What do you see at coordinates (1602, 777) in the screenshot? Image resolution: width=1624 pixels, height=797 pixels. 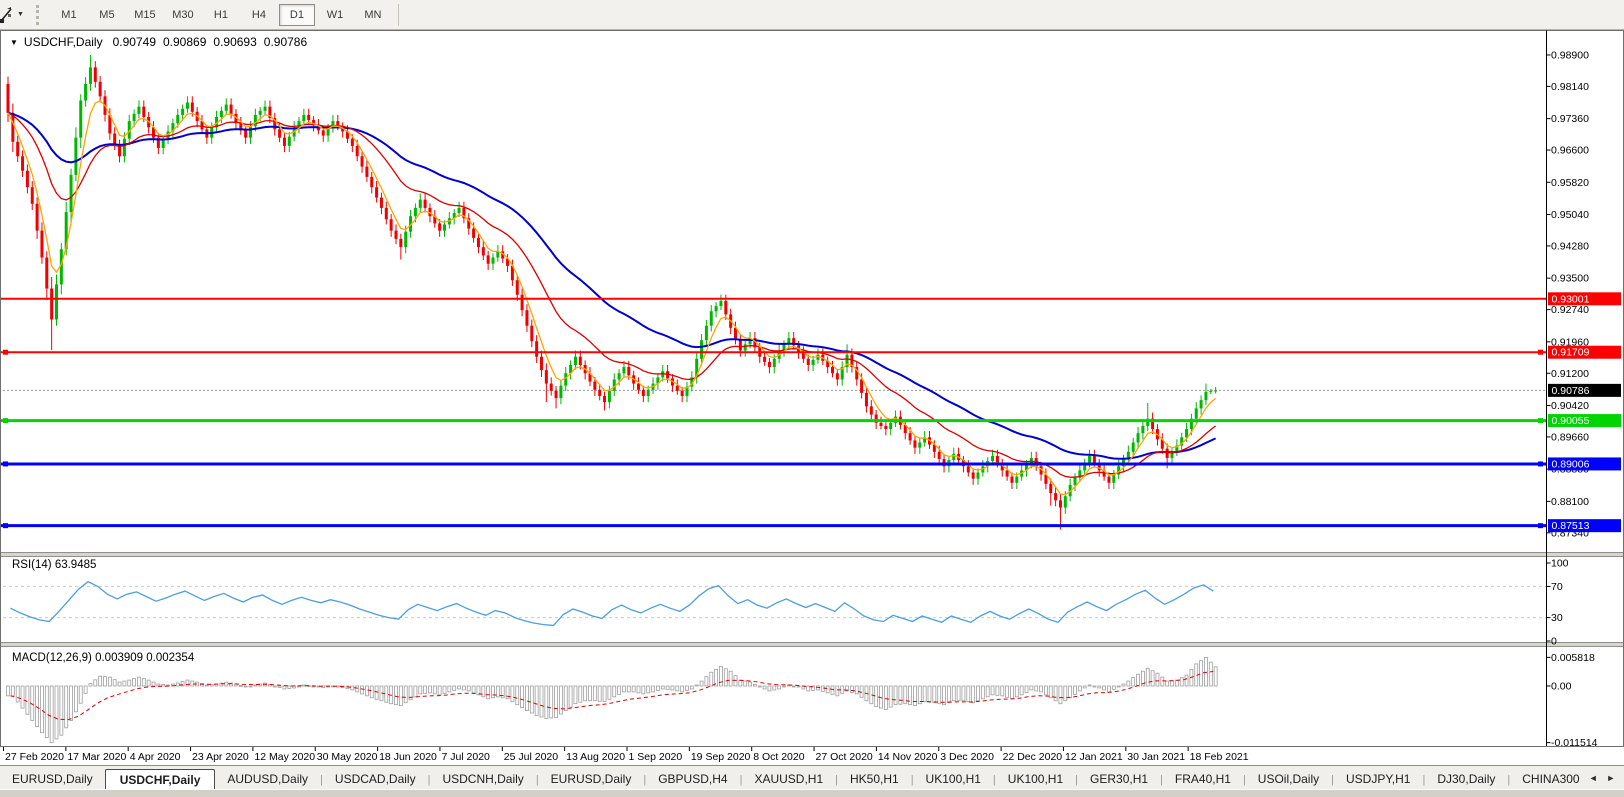 I see `tab-scroll-buttons: ◄ ►` at bounding box center [1602, 777].